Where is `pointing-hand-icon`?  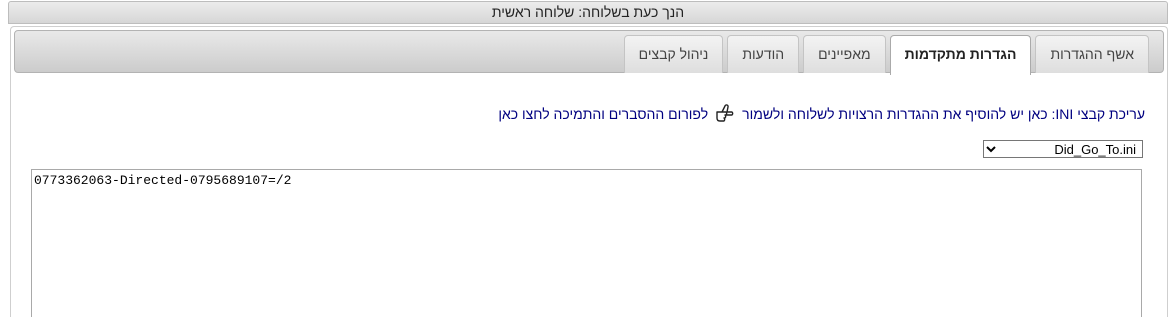 pointing-hand-icon is located at coordinates (725, 114).